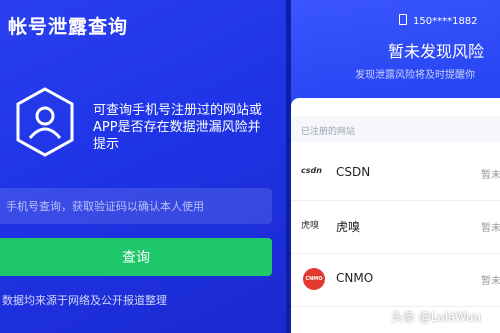 The width and height of the screenshot is (500, 333). What do you see at coordinates (68, 27) in the screenshot?
I see `page-title: 帐号泄露查询` at bounding box center [68, 27].